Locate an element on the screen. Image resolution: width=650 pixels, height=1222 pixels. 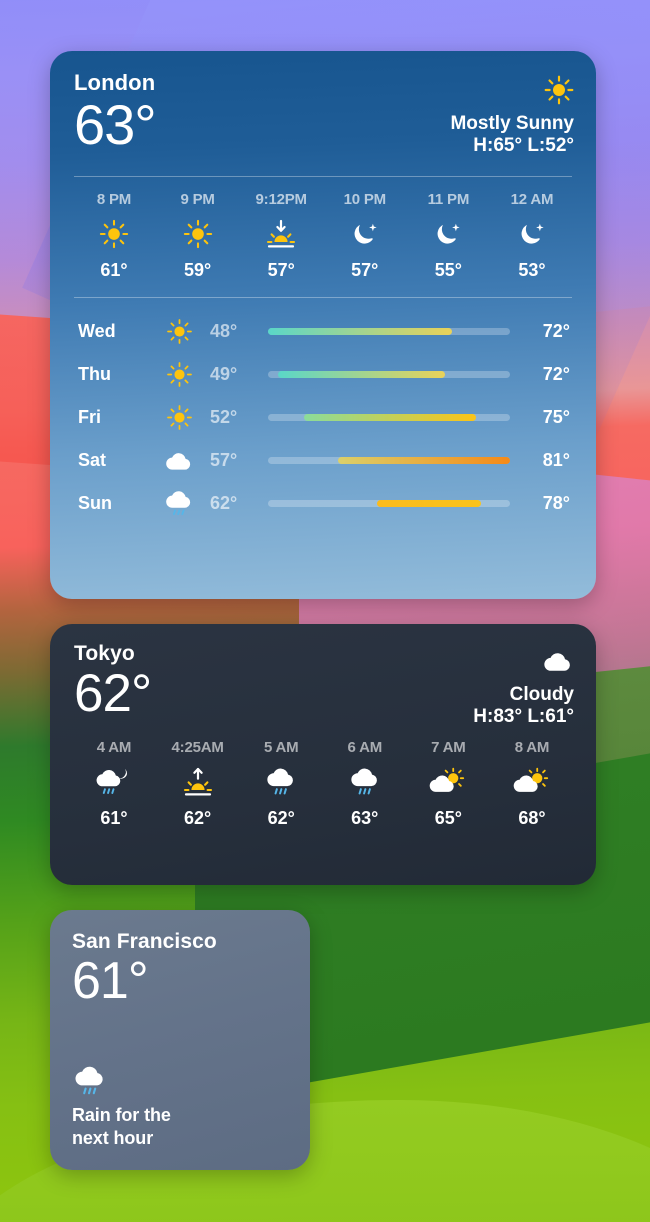
hour-item: 8 PM 61° is located at coordinates (114, 236).